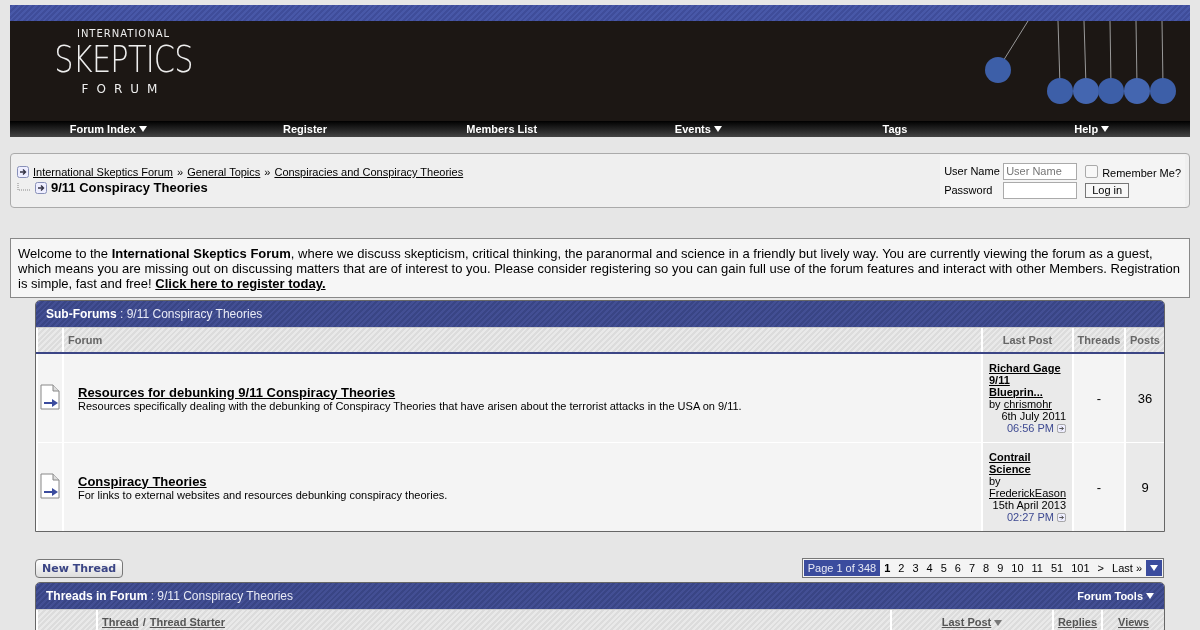 The image size is (1200, 630). I want to click on field-label: Password, so click(969, 190).